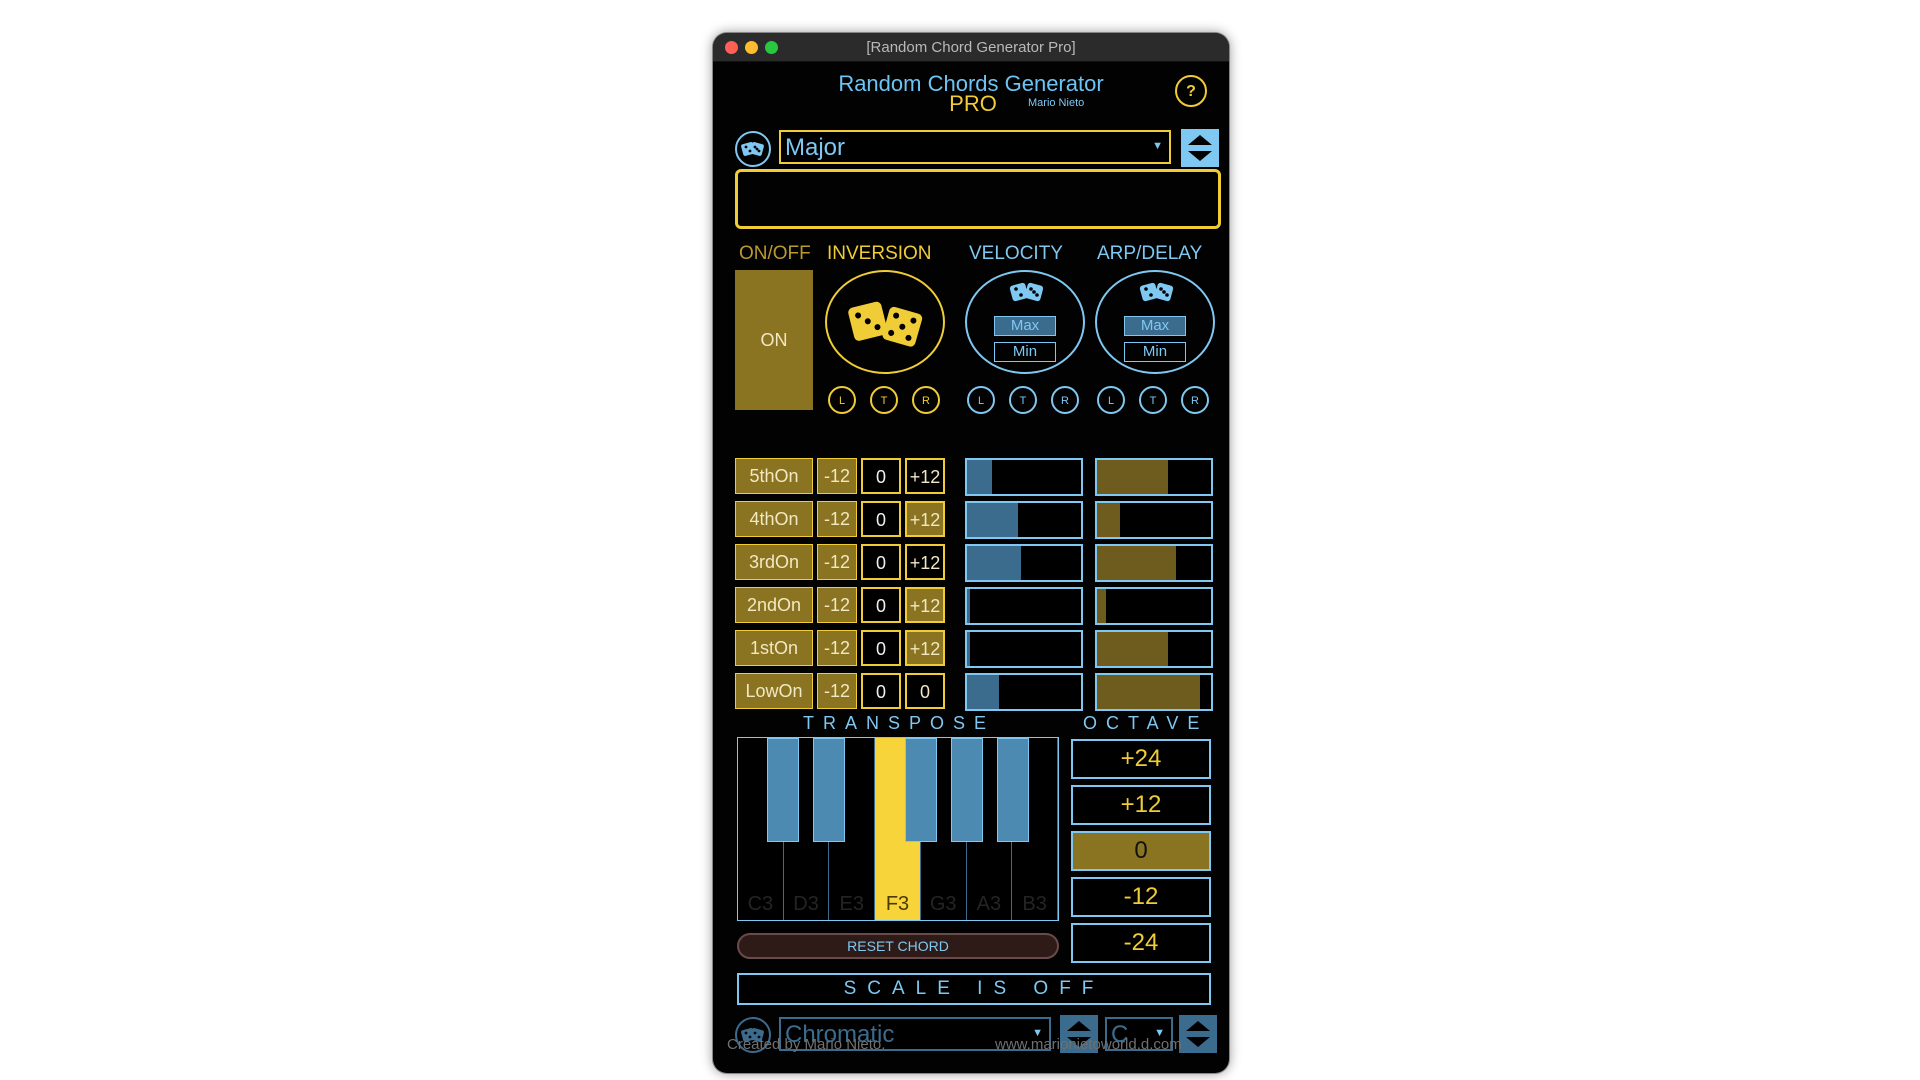  What do you see at coordinates (851, 904) in the screenshot?
I see `key-label: E3` at bounding box center [851, 904].